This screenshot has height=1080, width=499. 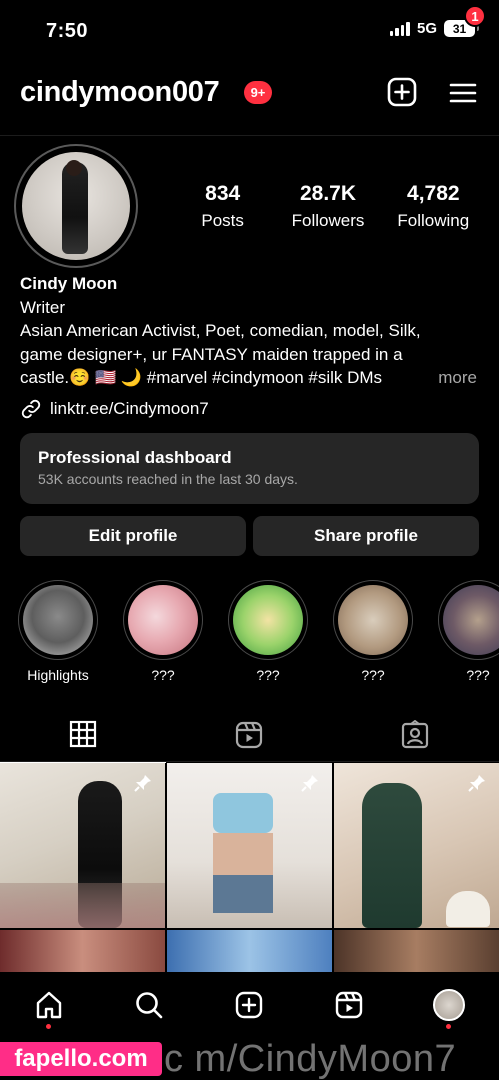 I want to click on tagged-user-icon, so click(x=415, y=734).